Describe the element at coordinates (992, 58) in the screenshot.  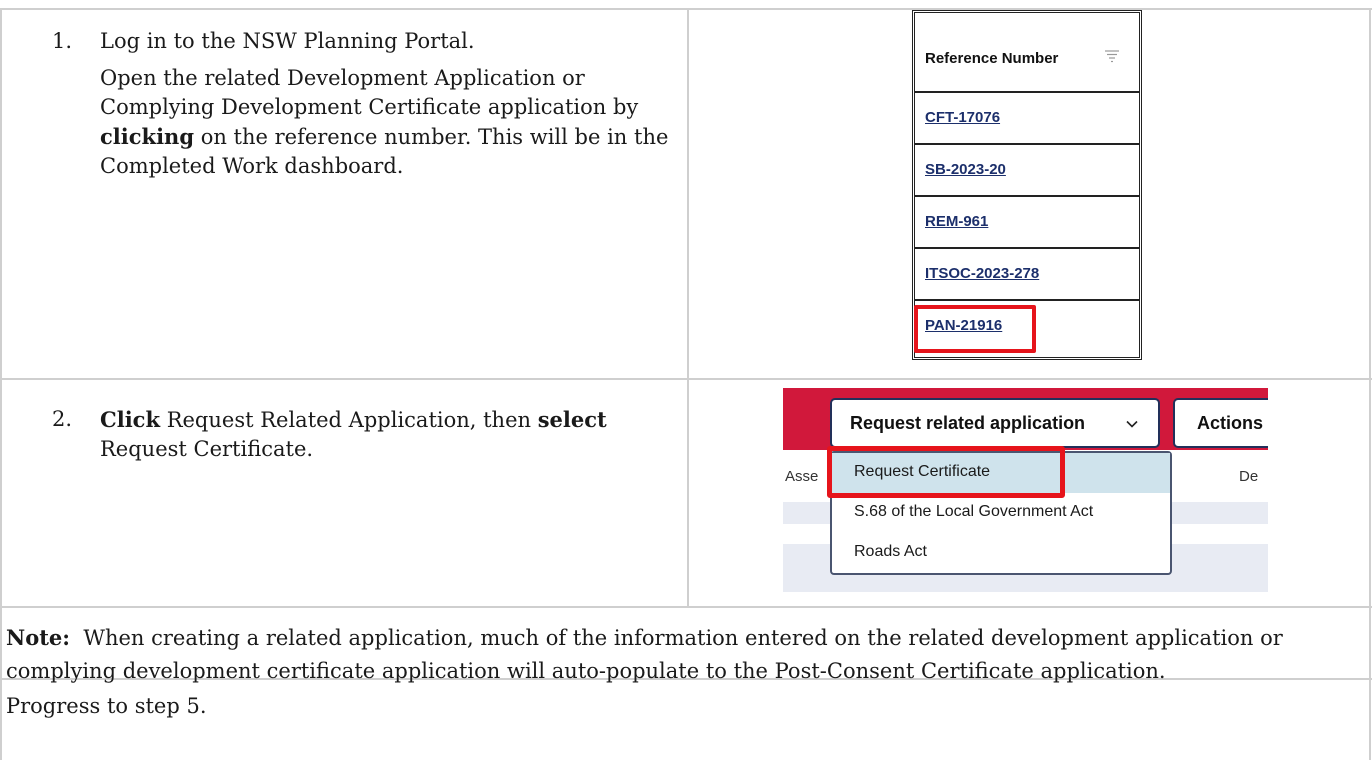
I see `reference-number-label: Reference Number` at that location.